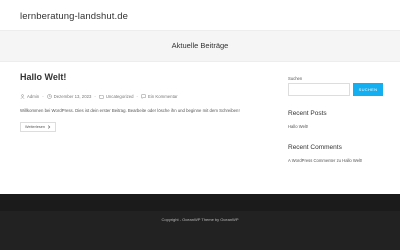 Image resolution: width=400 pixels, height=250 pixels. I want to click on page-header: Aktuelle Beiträge, so click(200, 46).